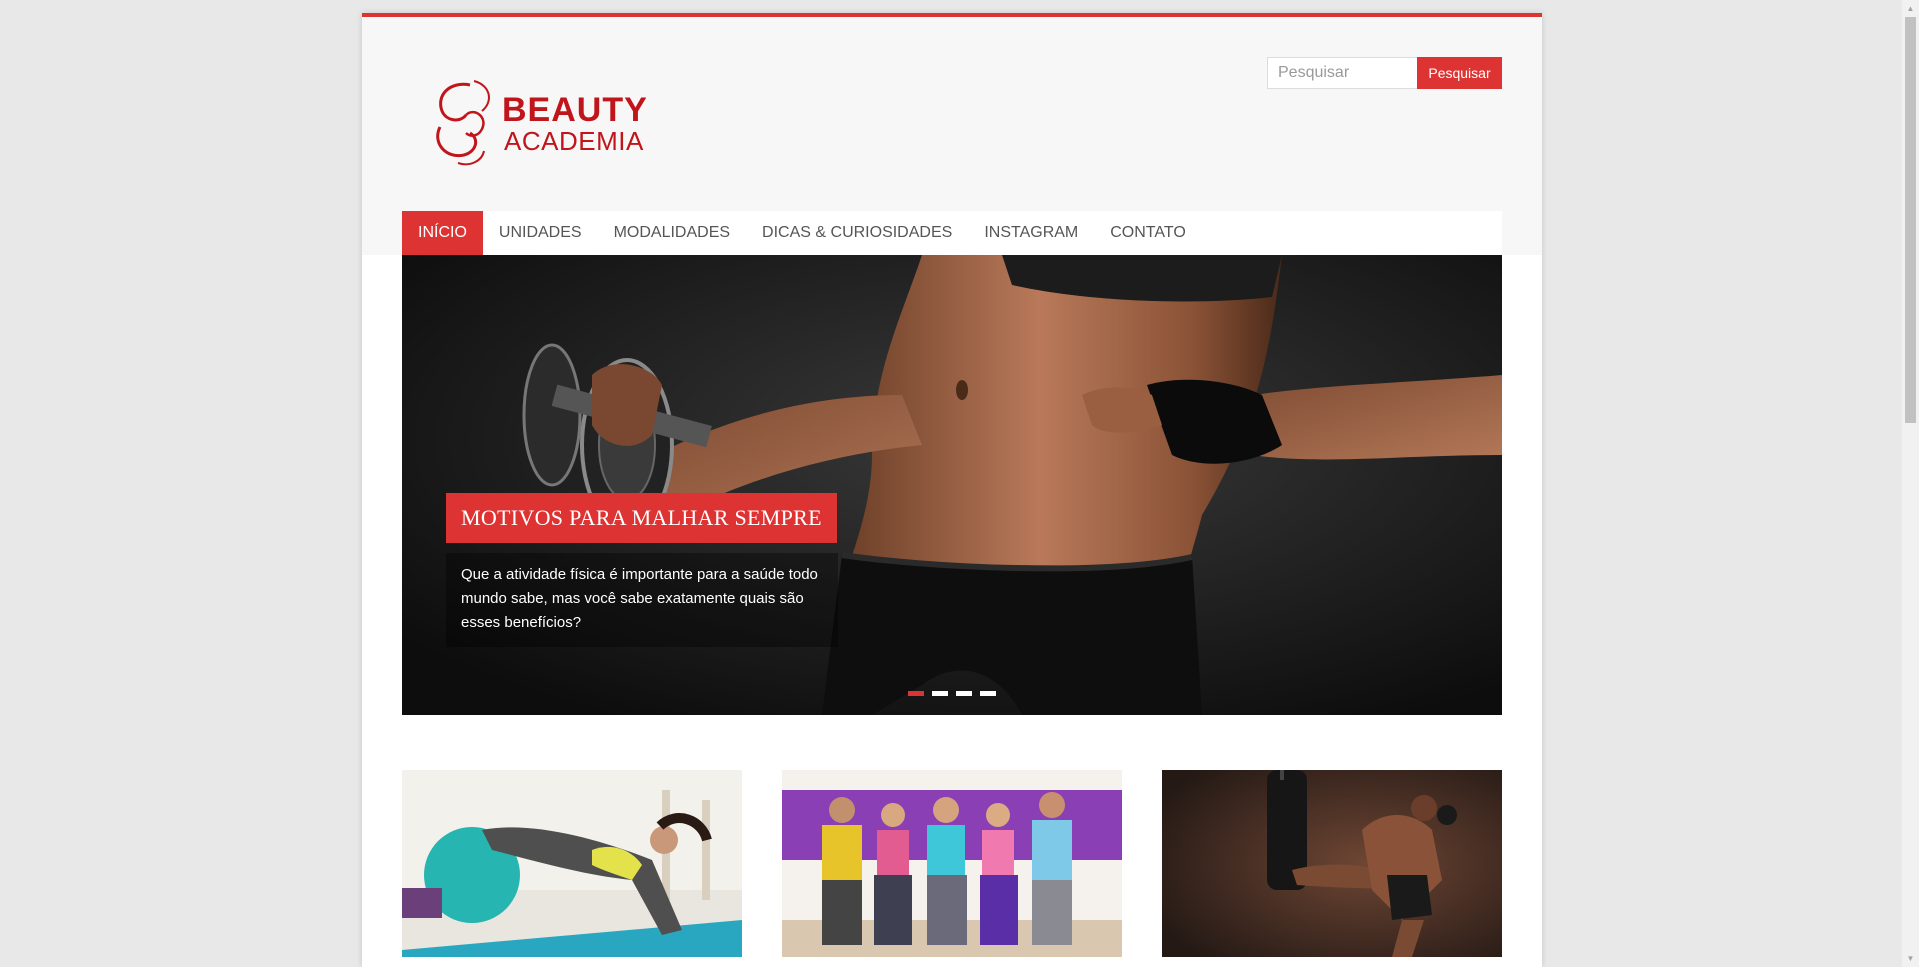  I want to click on slider-pagination, so click(952, 693).